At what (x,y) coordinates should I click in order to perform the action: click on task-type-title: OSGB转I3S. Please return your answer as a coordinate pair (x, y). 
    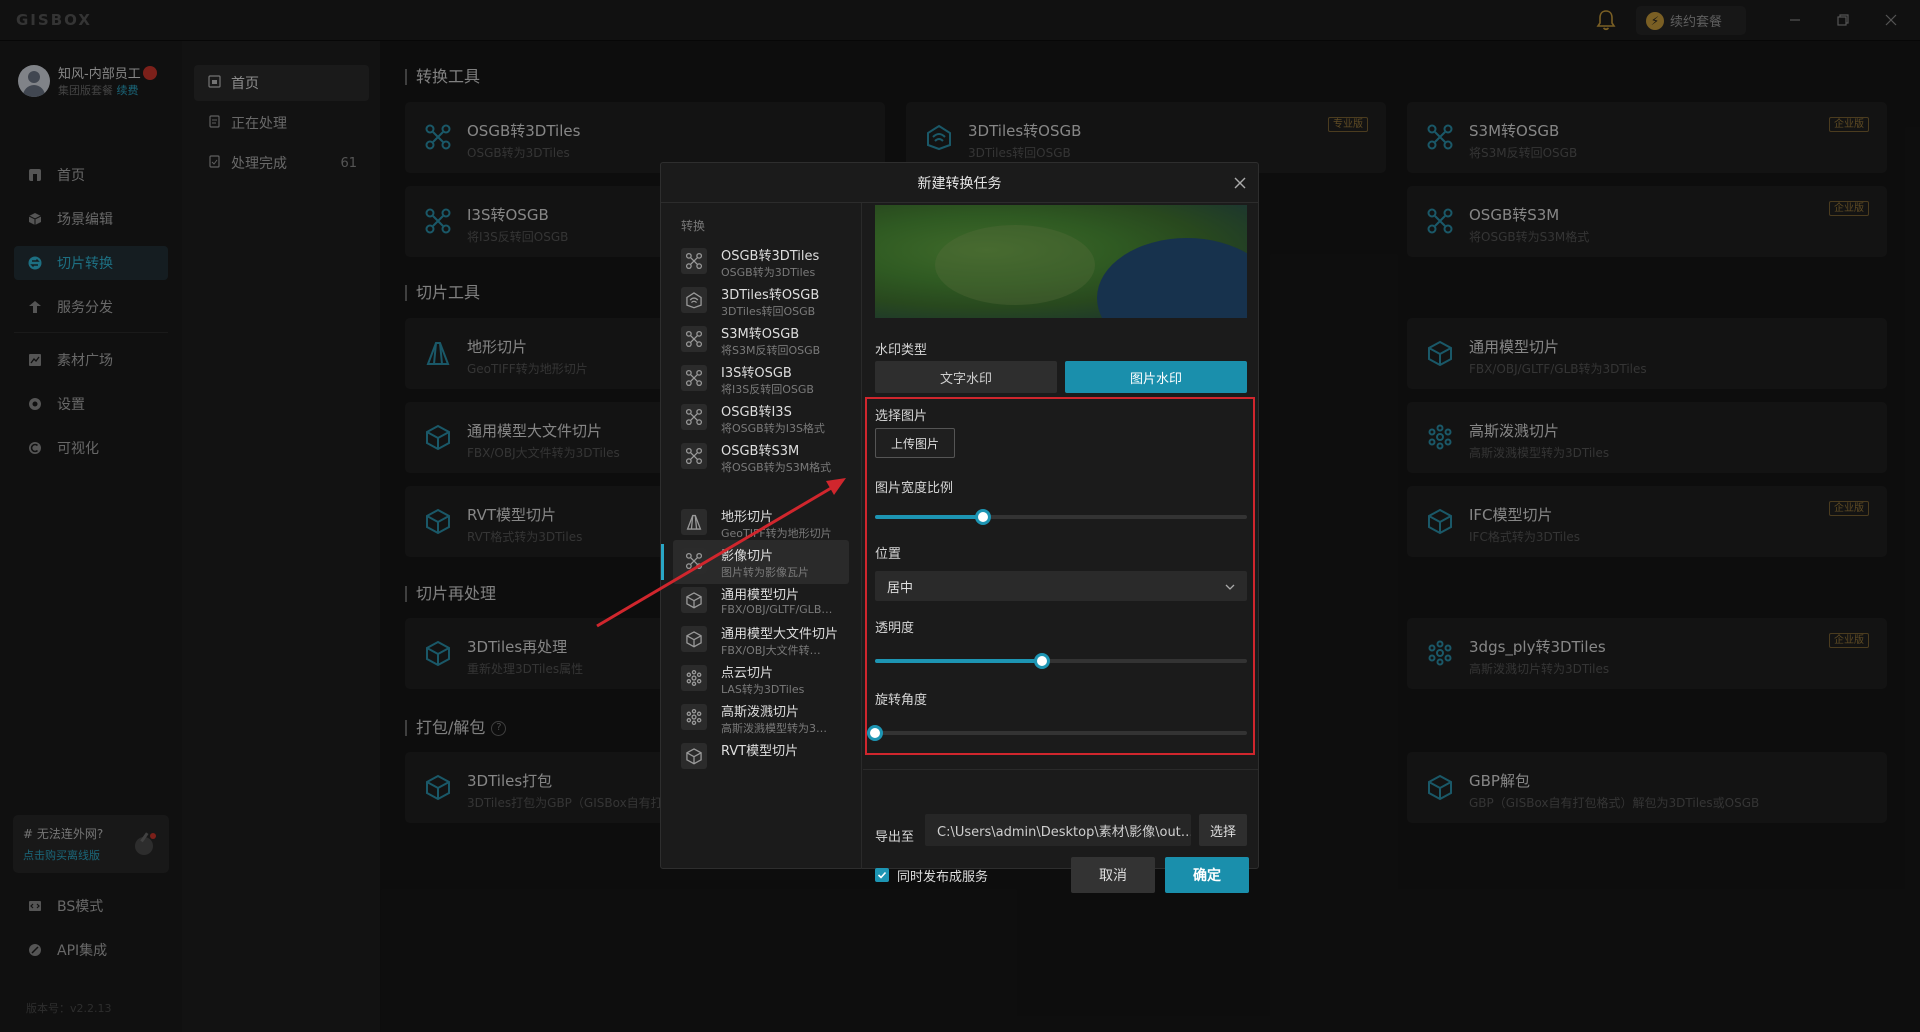
    Looking at the image, I should click on (756, 412).